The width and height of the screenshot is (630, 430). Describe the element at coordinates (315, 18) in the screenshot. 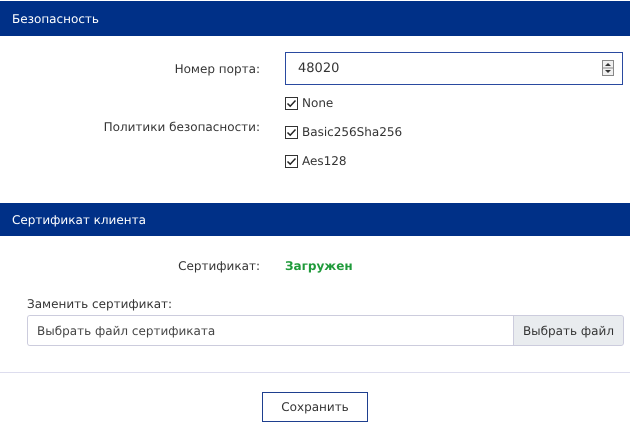

I see `section-header: Безопасность` at that location.